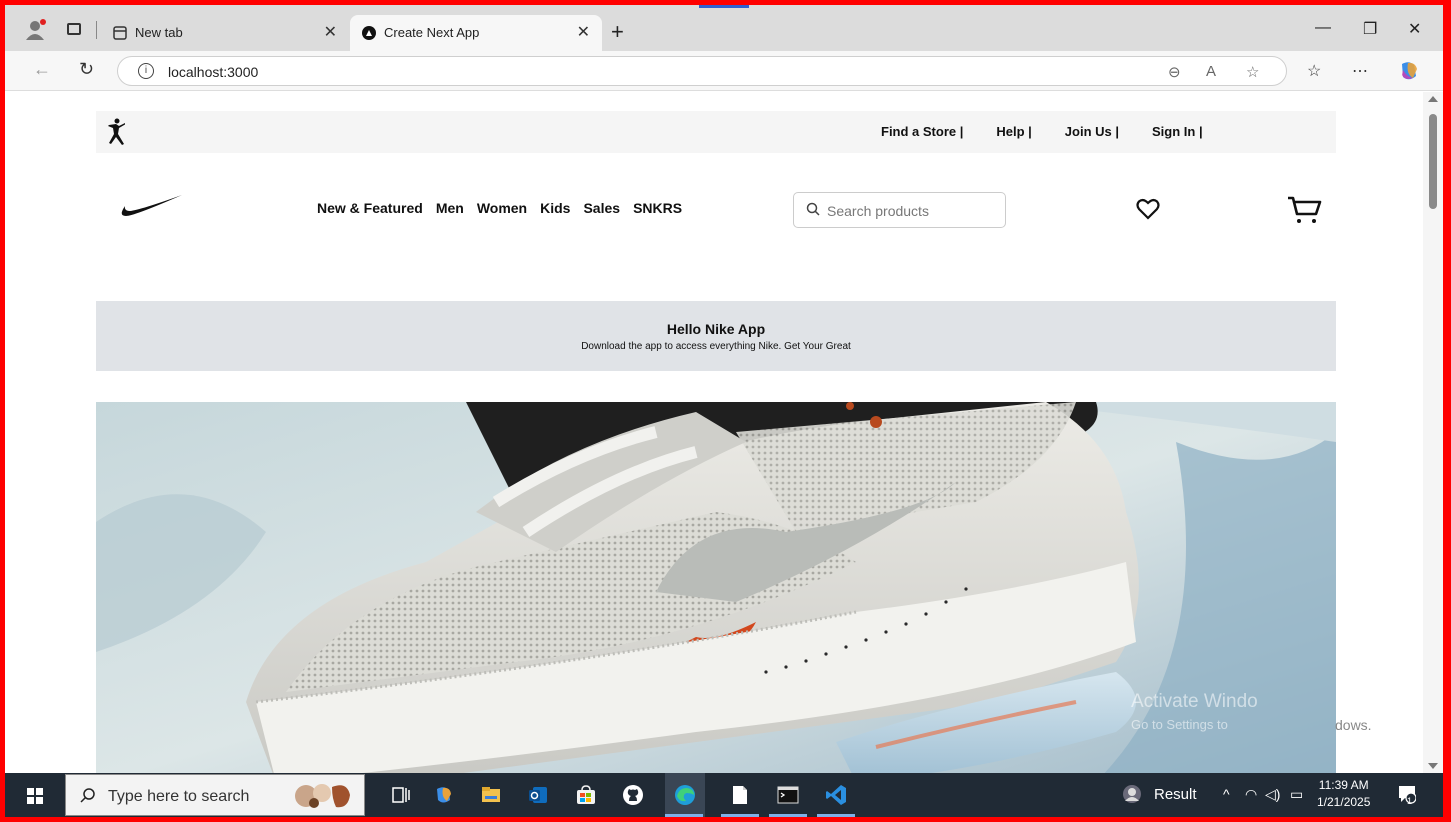 The height and width of the screenshot is (822, 1451). I want to click on nav-new-featured: New & Featured, so click(370, 208).